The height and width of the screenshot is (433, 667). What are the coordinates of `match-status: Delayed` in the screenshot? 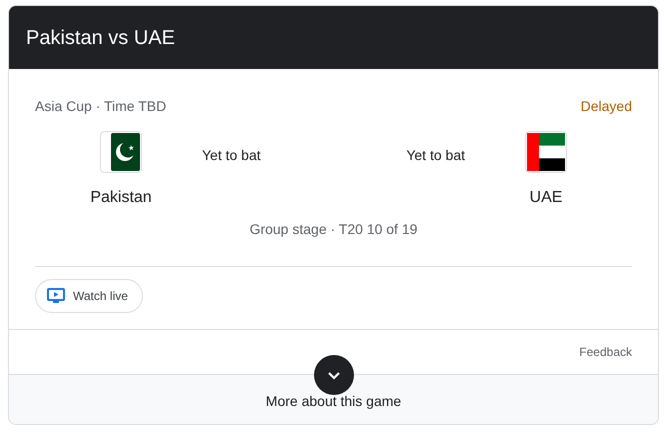 It's located at (606, 106).